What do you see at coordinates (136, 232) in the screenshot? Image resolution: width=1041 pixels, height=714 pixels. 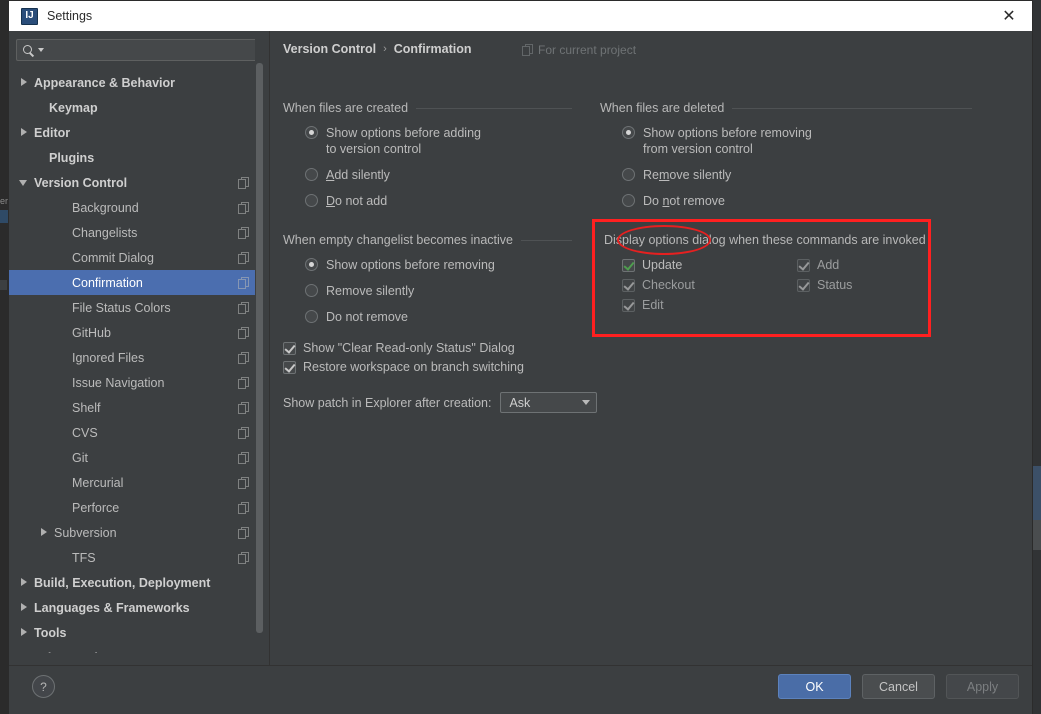 I see `sidebar-item-changelists: Changelists` at bounding box center [136, 232].